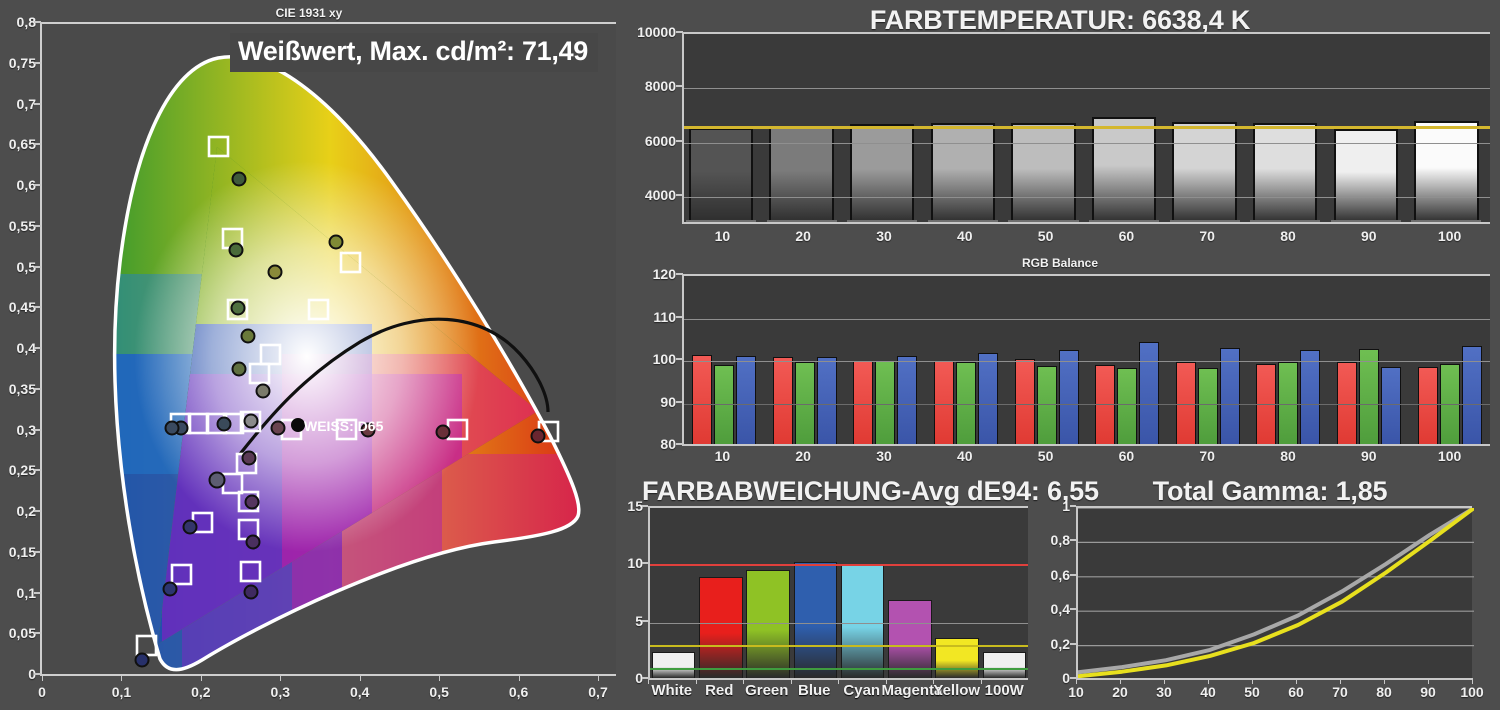 The width and height of the screenshot is (1500, 710). I want to click on rgb-balance-plot, so click(1086, 359).